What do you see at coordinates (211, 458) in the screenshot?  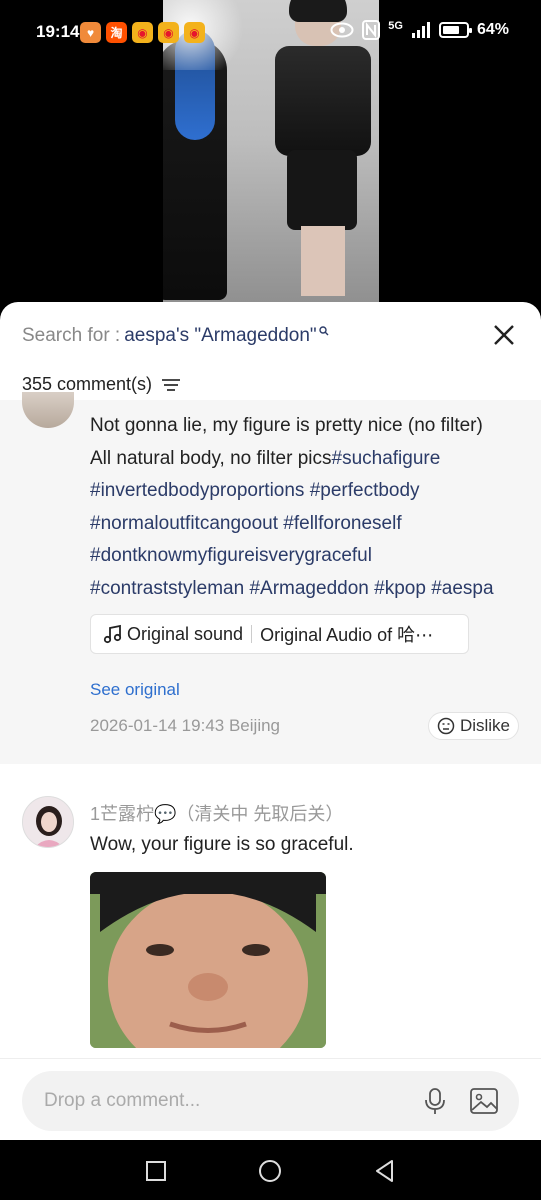 I see `comment-line: All natural body, no filter pics` at bounding box center [211, 458].